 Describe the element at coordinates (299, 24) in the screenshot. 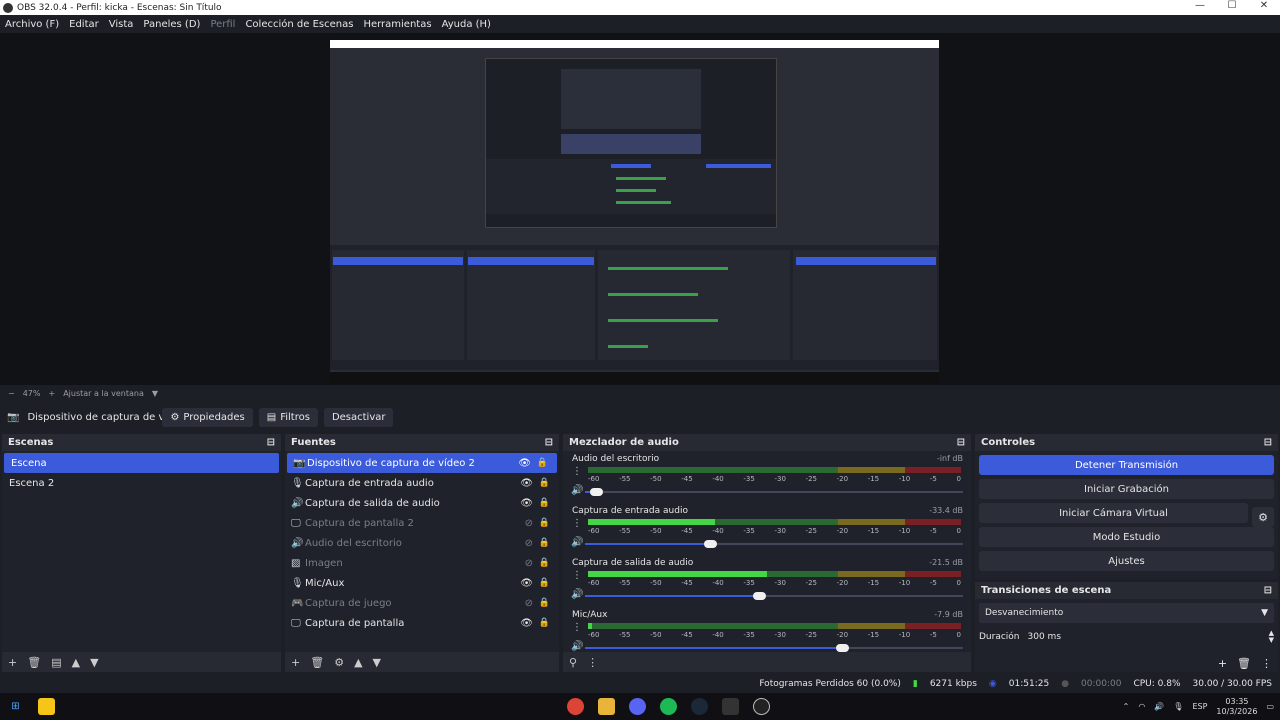

I see `menu-coleccion-escenas: Colección de Escenas` at that location.